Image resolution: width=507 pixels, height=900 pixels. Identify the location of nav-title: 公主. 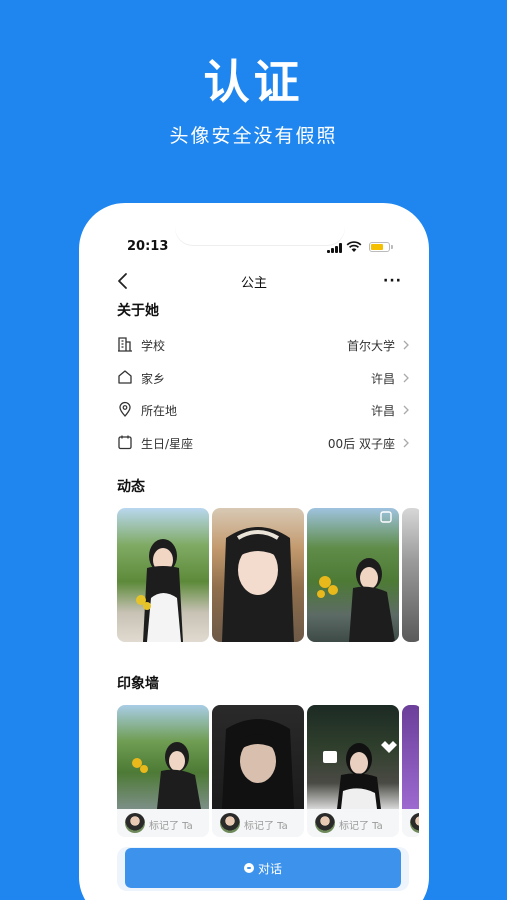
(253, 283).